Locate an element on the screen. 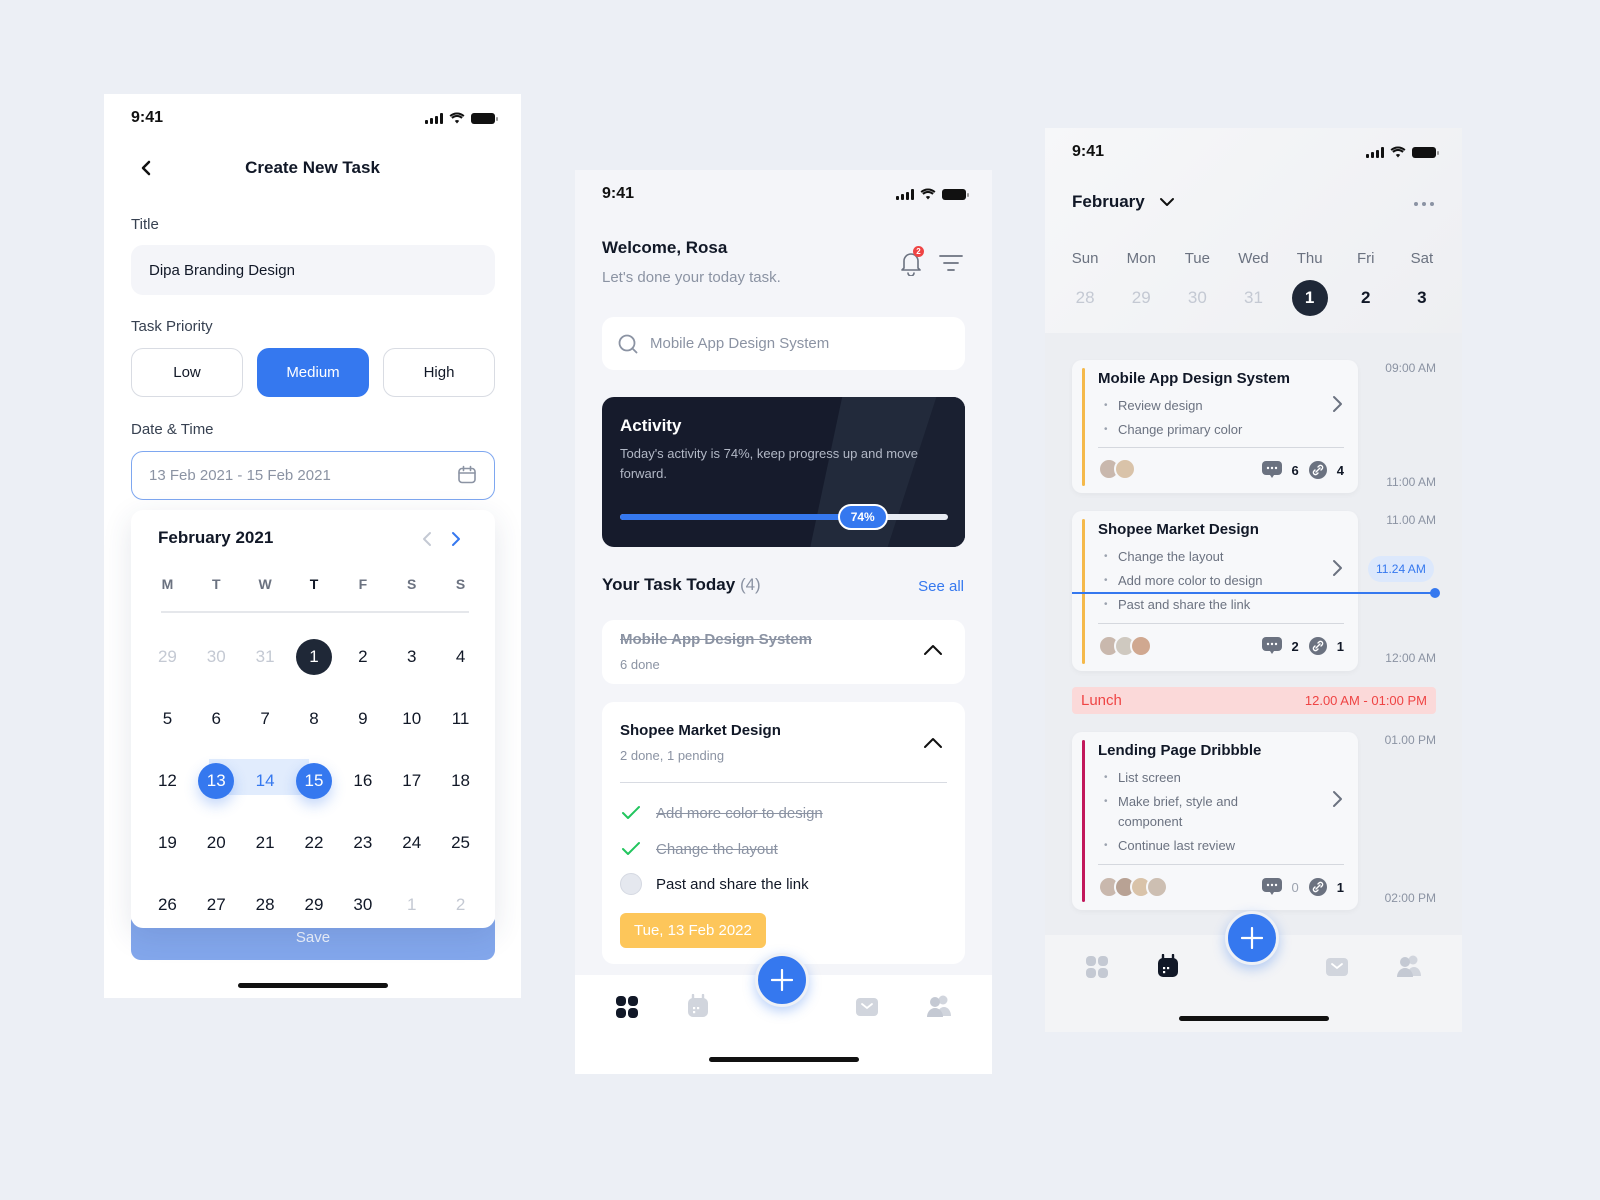  add-event-button is located at coordinates (1252, 938).